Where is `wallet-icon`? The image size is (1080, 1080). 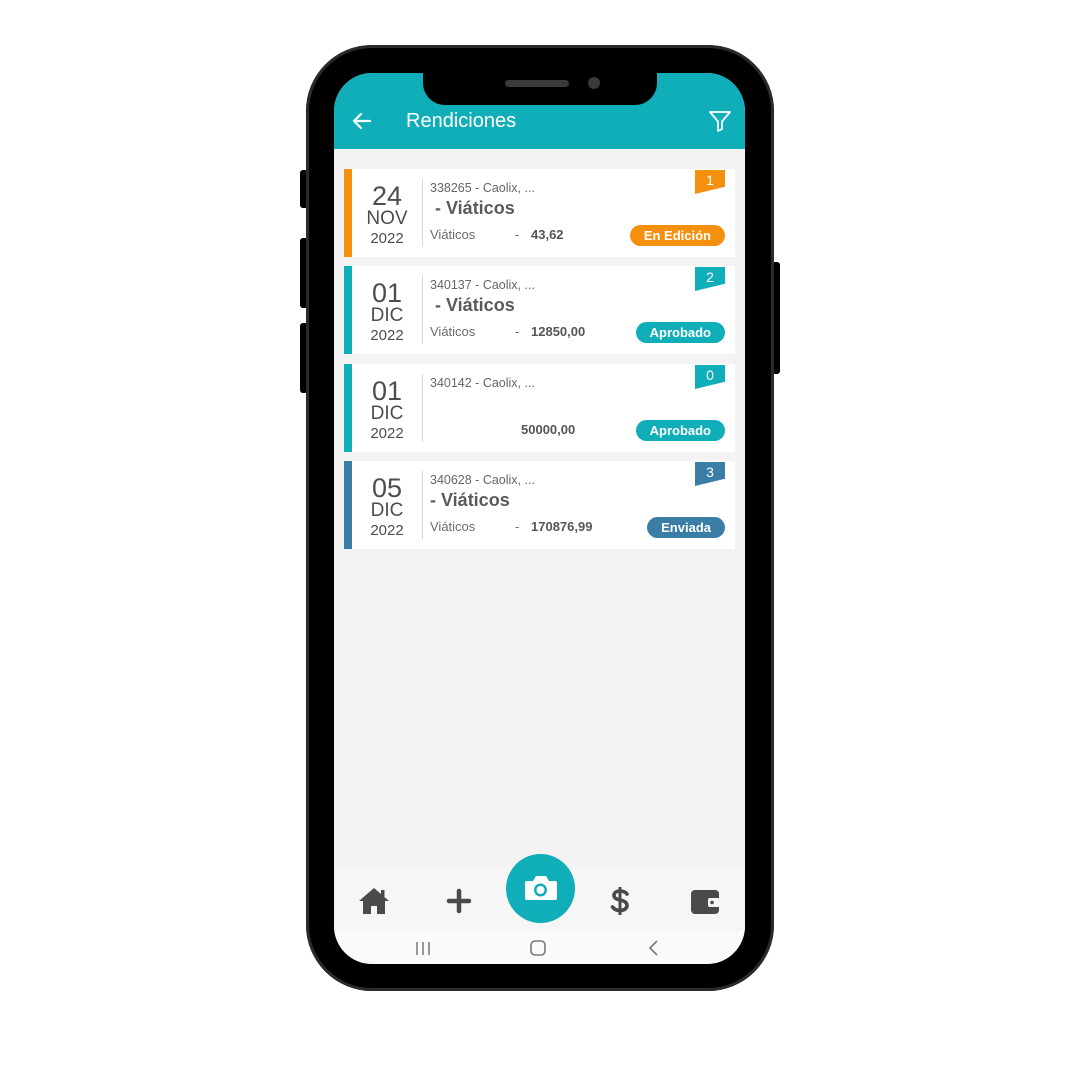
wallet-icon is located at coordinates (706, 902).